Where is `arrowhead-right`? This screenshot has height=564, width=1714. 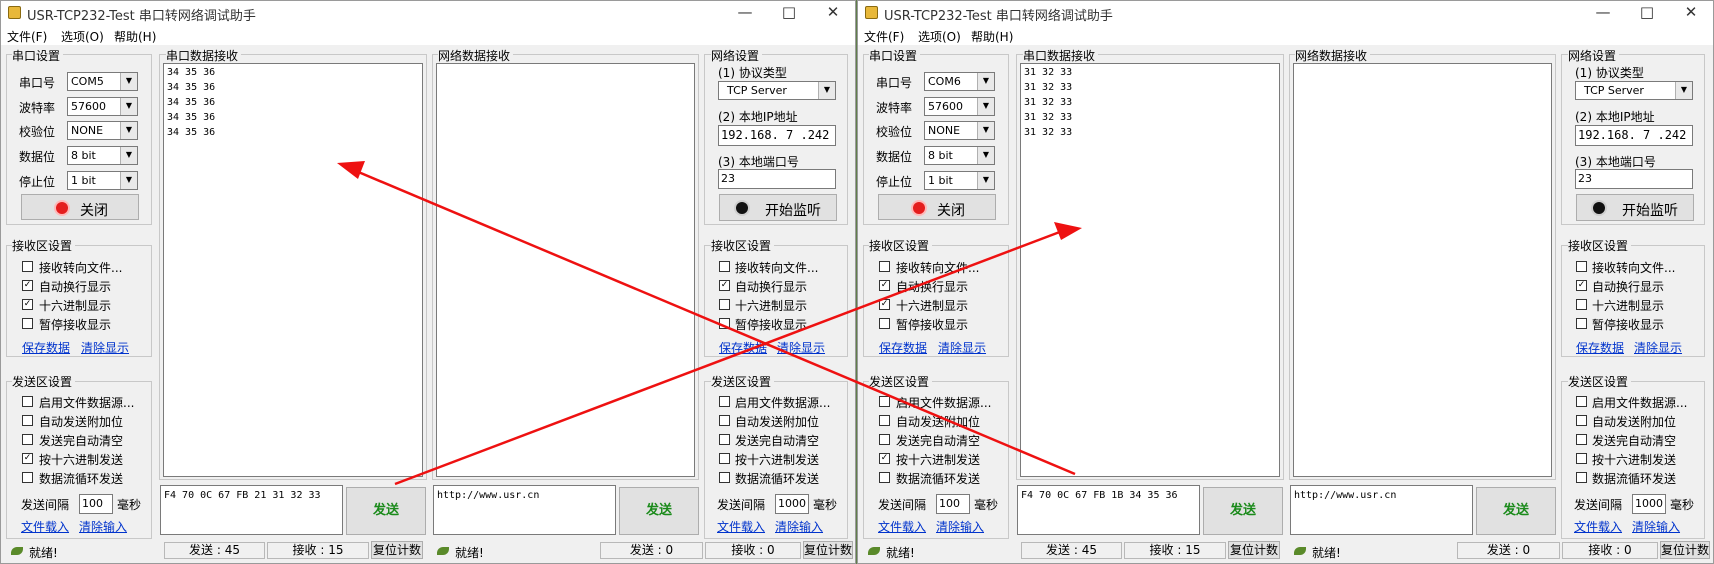 arrowhead-right is located at coordinates (1068, 231).